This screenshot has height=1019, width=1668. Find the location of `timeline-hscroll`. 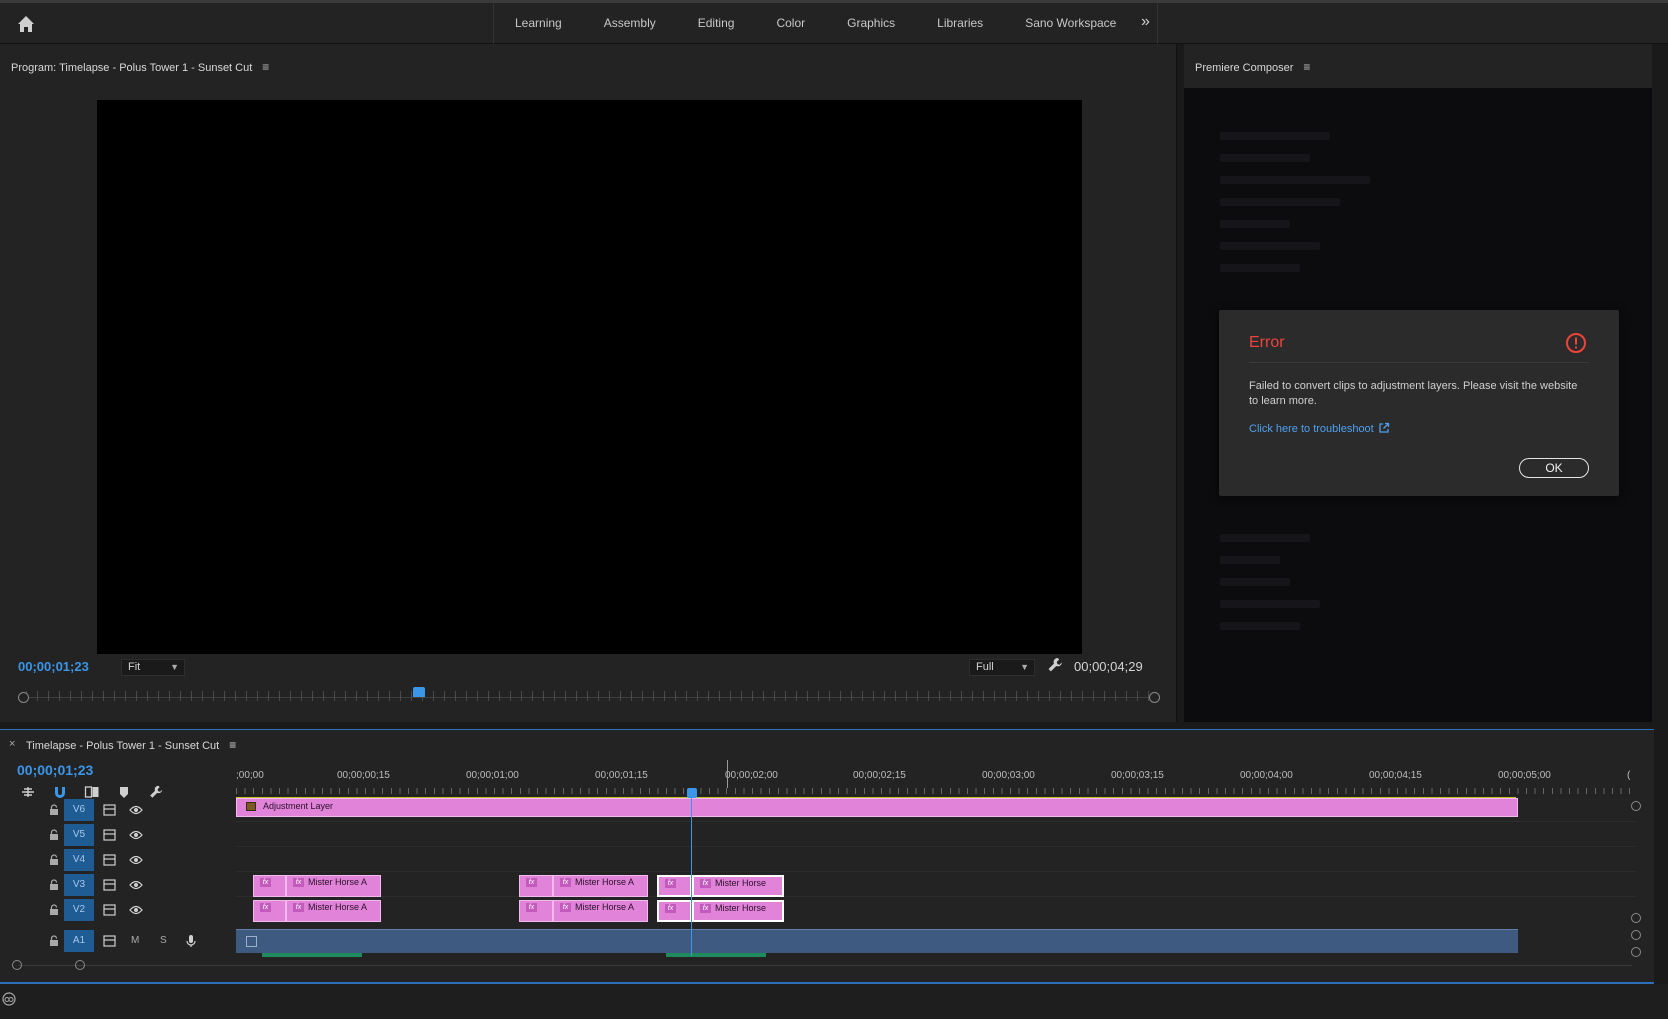

timeline-hscroll is located at coordinates (822, 965).